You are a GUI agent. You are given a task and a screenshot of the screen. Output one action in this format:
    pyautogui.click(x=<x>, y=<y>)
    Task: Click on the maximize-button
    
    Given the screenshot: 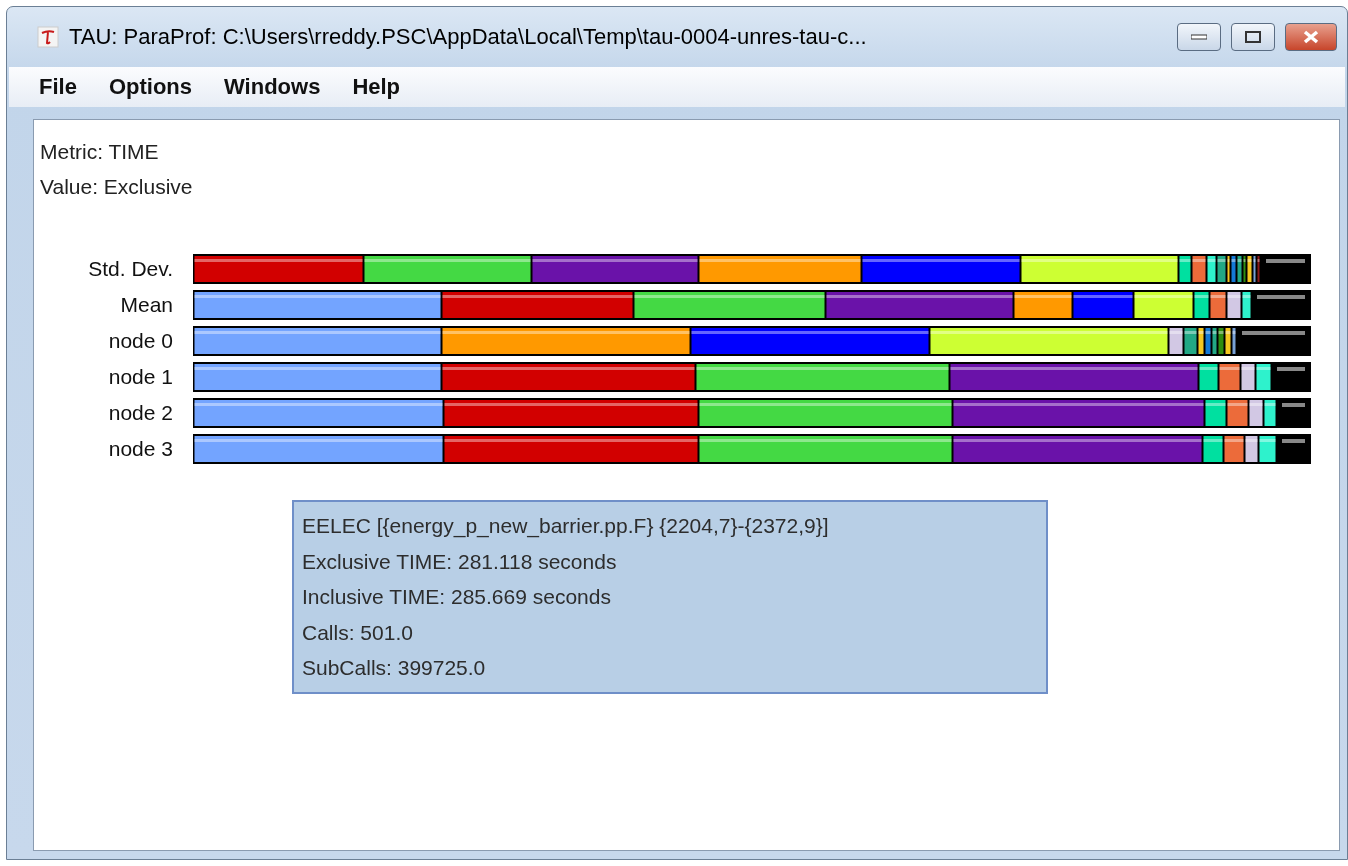 What is the action you would take?
    pyautogui.click(x=1253, y=37)
    